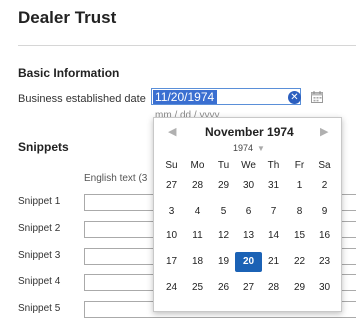 This screenshot has height=318, width=356. Describe the element at coordinates (223, 288) in the screenshot. I see `calendar-day: 26` at that location.